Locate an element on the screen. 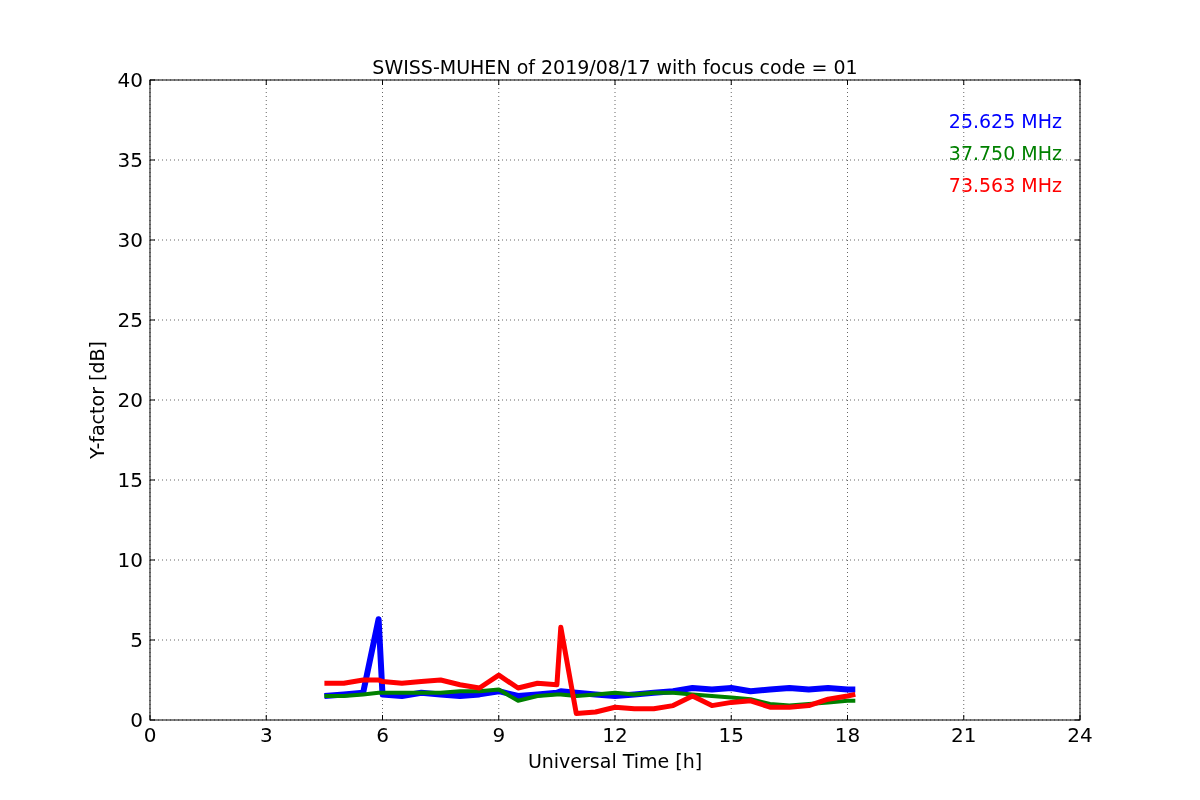  tick-label: 12 is located at coordinates (615, 735).